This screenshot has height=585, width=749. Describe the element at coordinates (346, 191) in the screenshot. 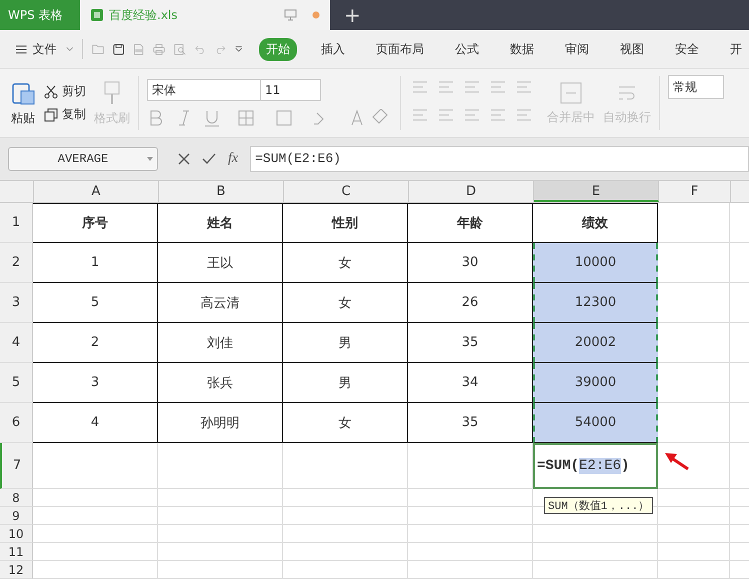

I see `column-header: C` at that location.